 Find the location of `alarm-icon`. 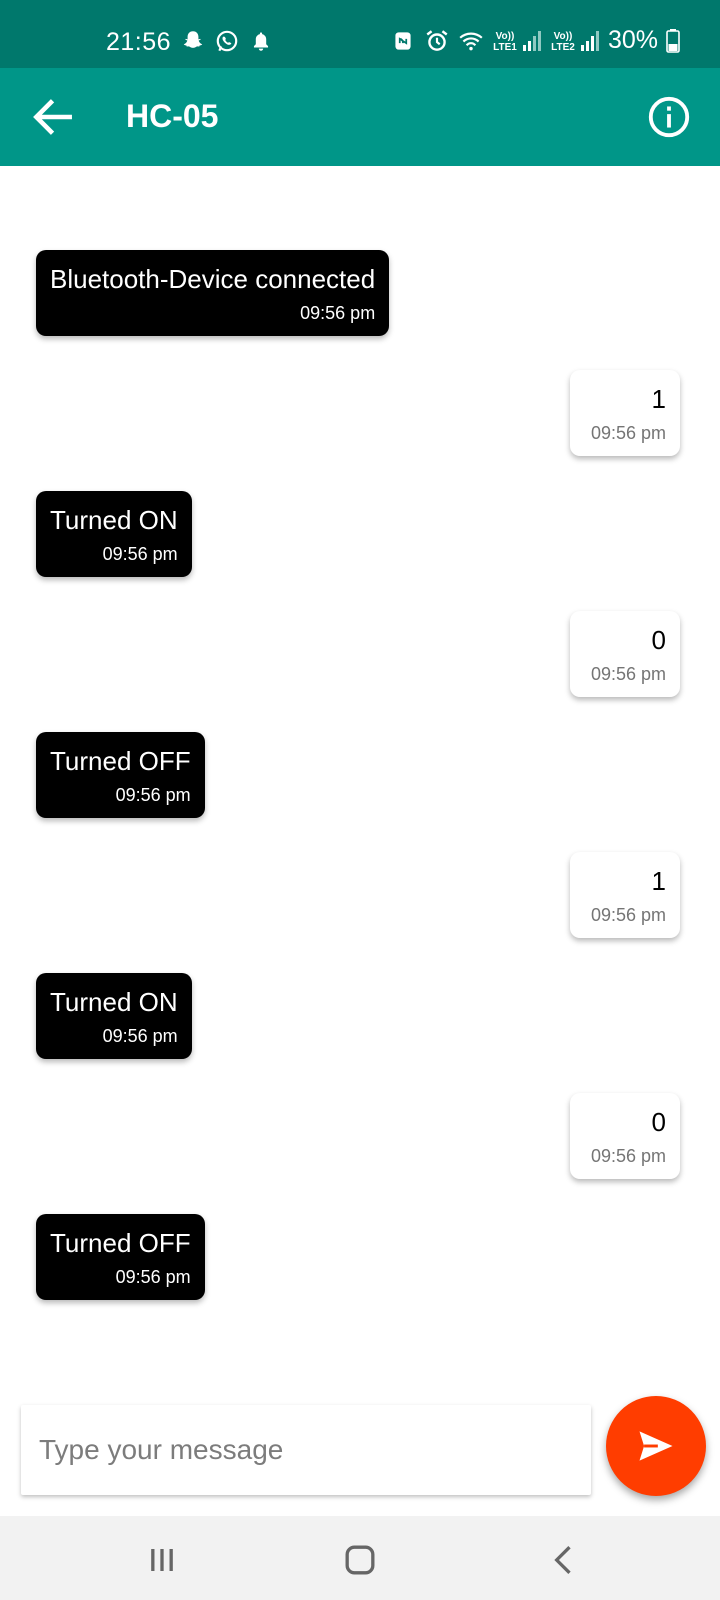

alarm-icon is located at coordinates (437, 40).